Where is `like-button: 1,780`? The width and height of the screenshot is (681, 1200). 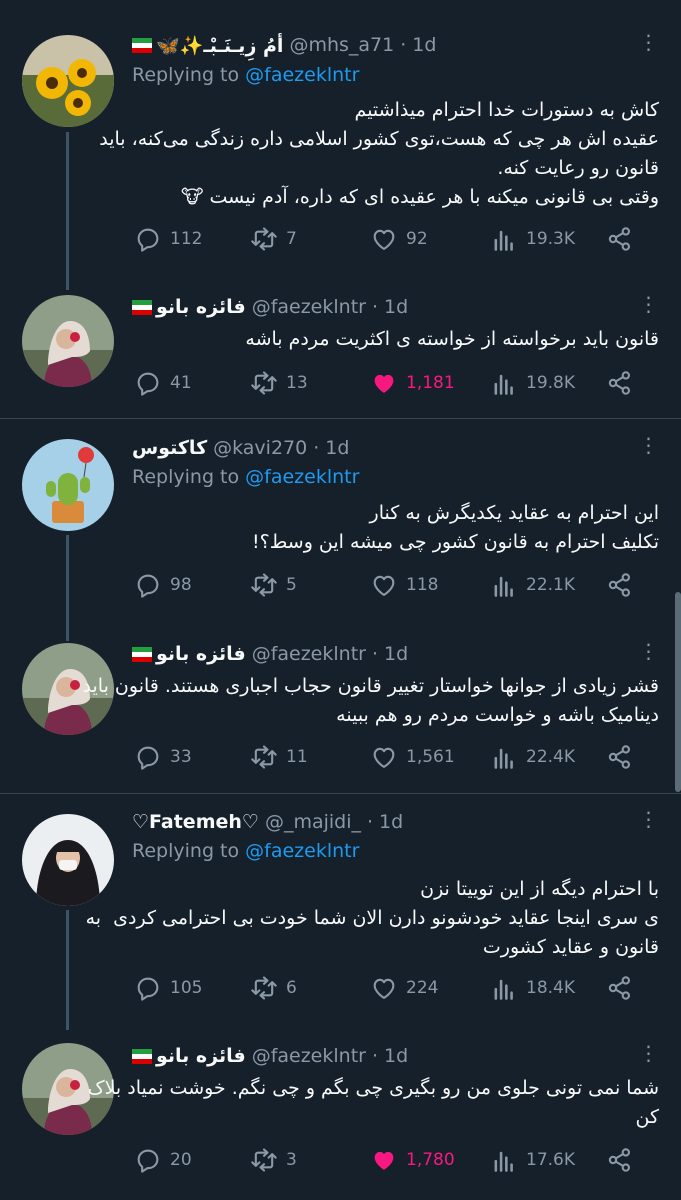
like-button: 1,780 is located at coordinates (412, 1160).